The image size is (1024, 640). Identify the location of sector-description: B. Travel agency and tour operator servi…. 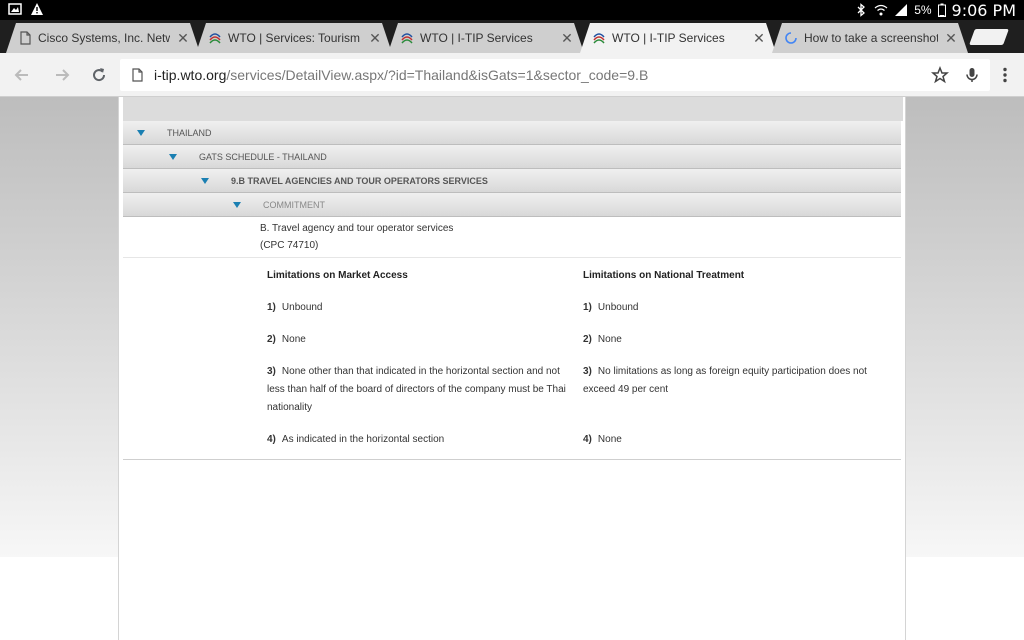
(356, 237).